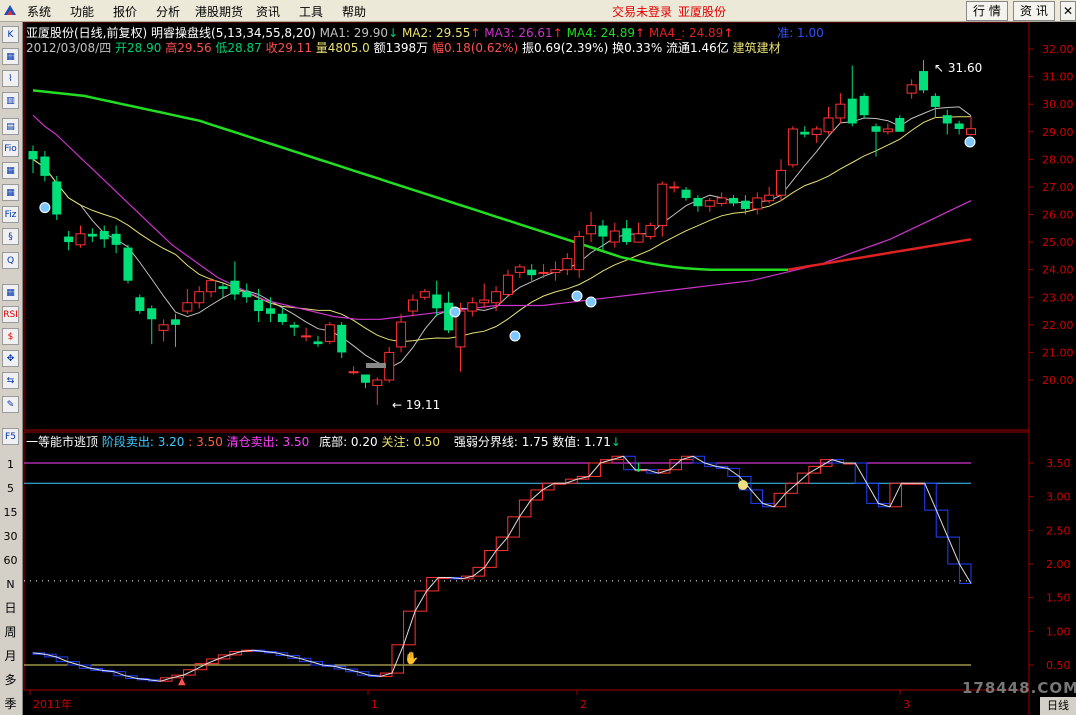 The width and height of the screenshot is (1076, 715). What do you see at coordinates (354, 33) in the screenshot?
I see `ma1-value: MA1: 29.90` at bounding box center [354, 33].